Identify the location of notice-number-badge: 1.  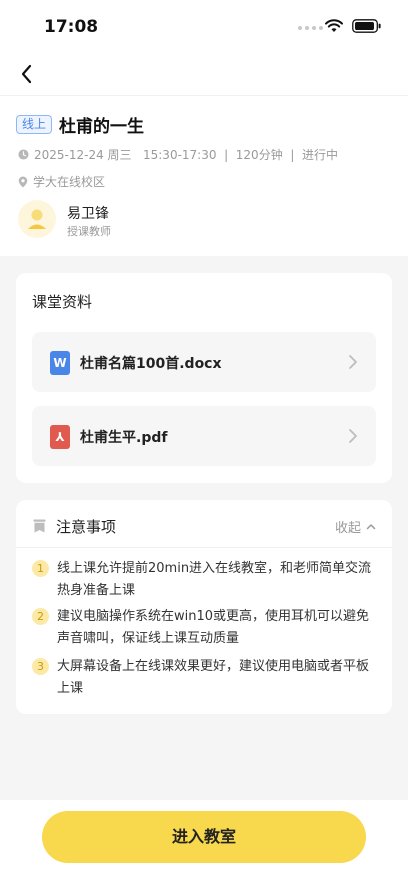
(40, 568).